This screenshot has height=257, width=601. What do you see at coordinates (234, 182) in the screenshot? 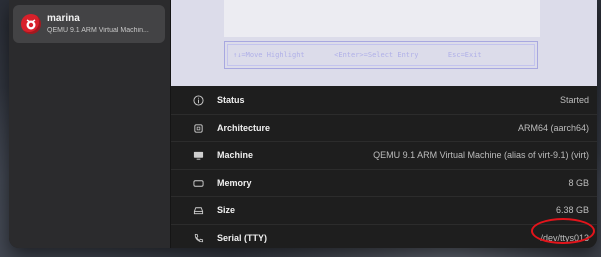
I see `detail-label: Memory` at bounding box center [234, 182].